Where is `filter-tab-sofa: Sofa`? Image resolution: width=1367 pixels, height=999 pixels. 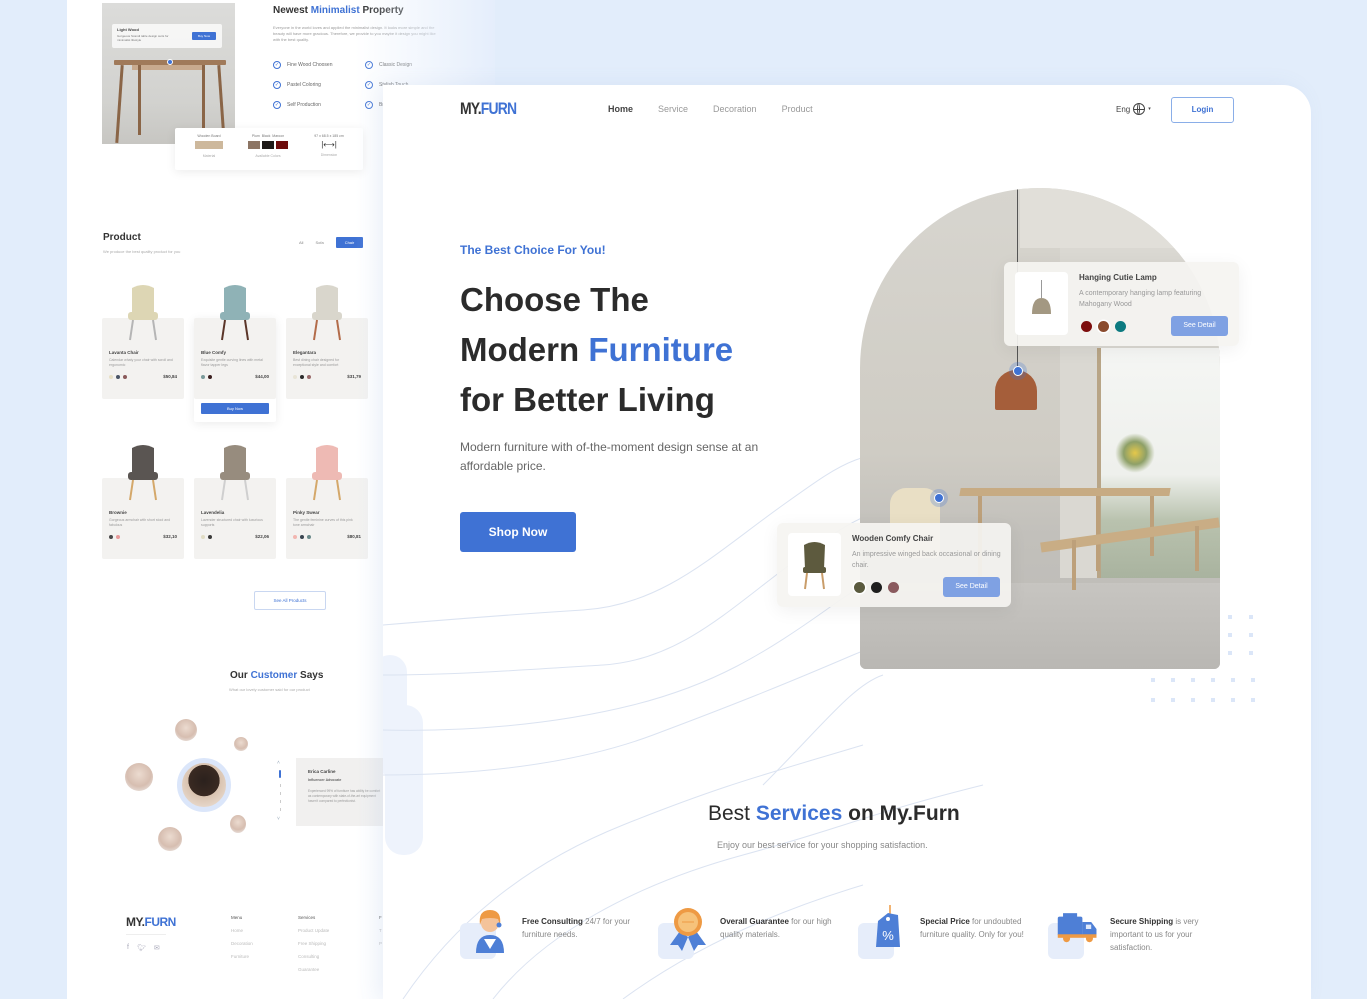
filter-tab-sofa: Sofa is located at coordinates (319, 242).